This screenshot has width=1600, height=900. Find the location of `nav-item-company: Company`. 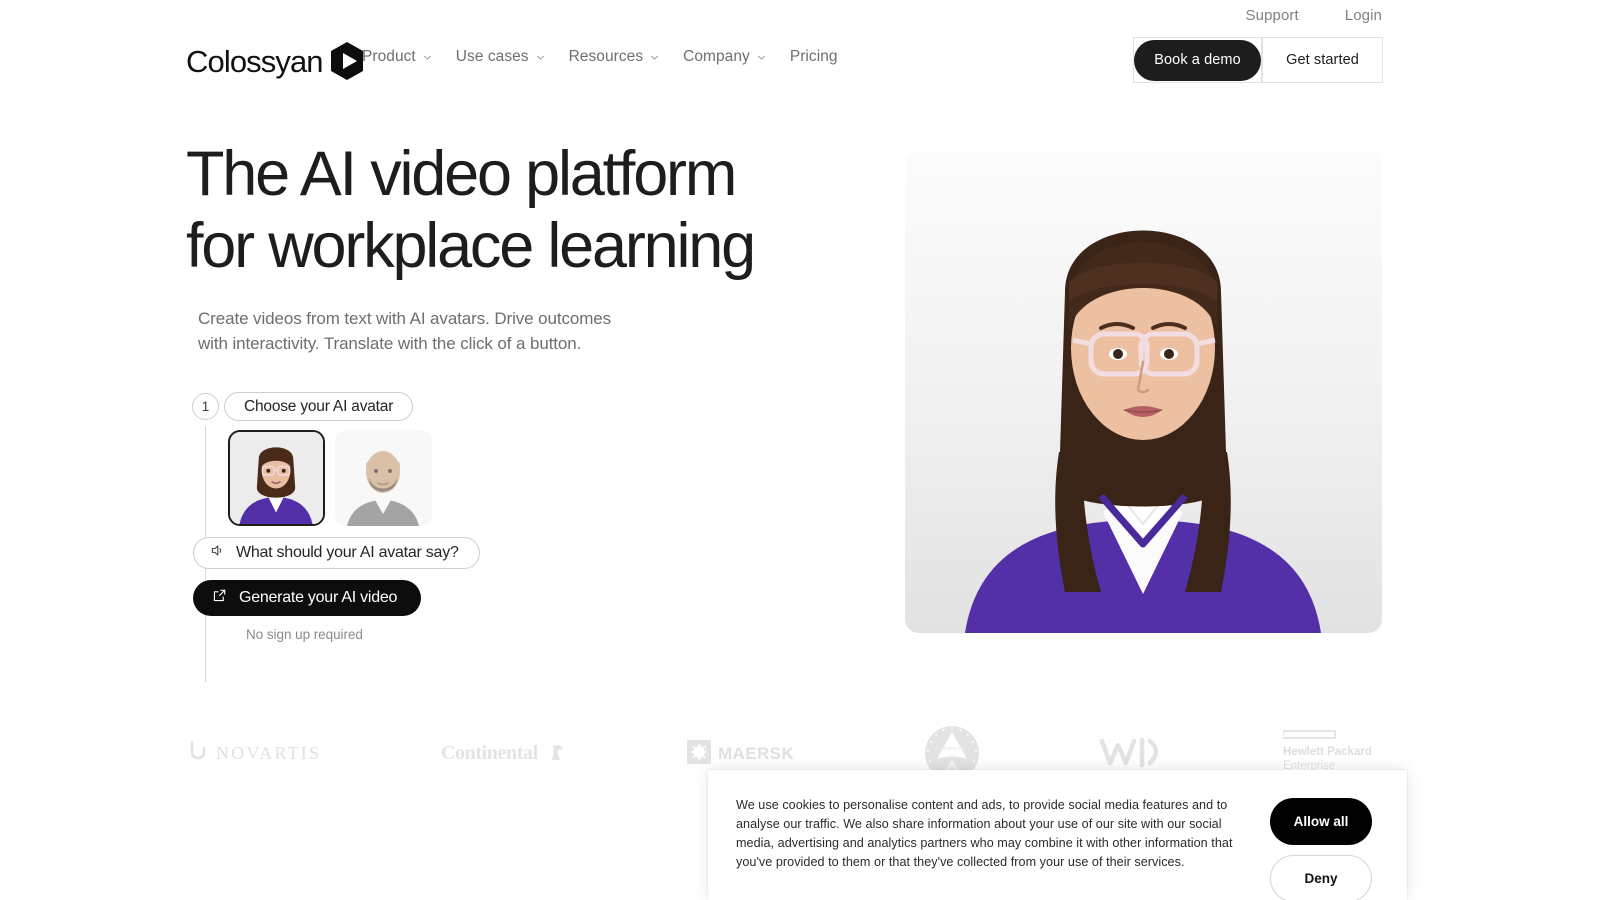

nav-item-company: Company is located at coordinates (724, 57).